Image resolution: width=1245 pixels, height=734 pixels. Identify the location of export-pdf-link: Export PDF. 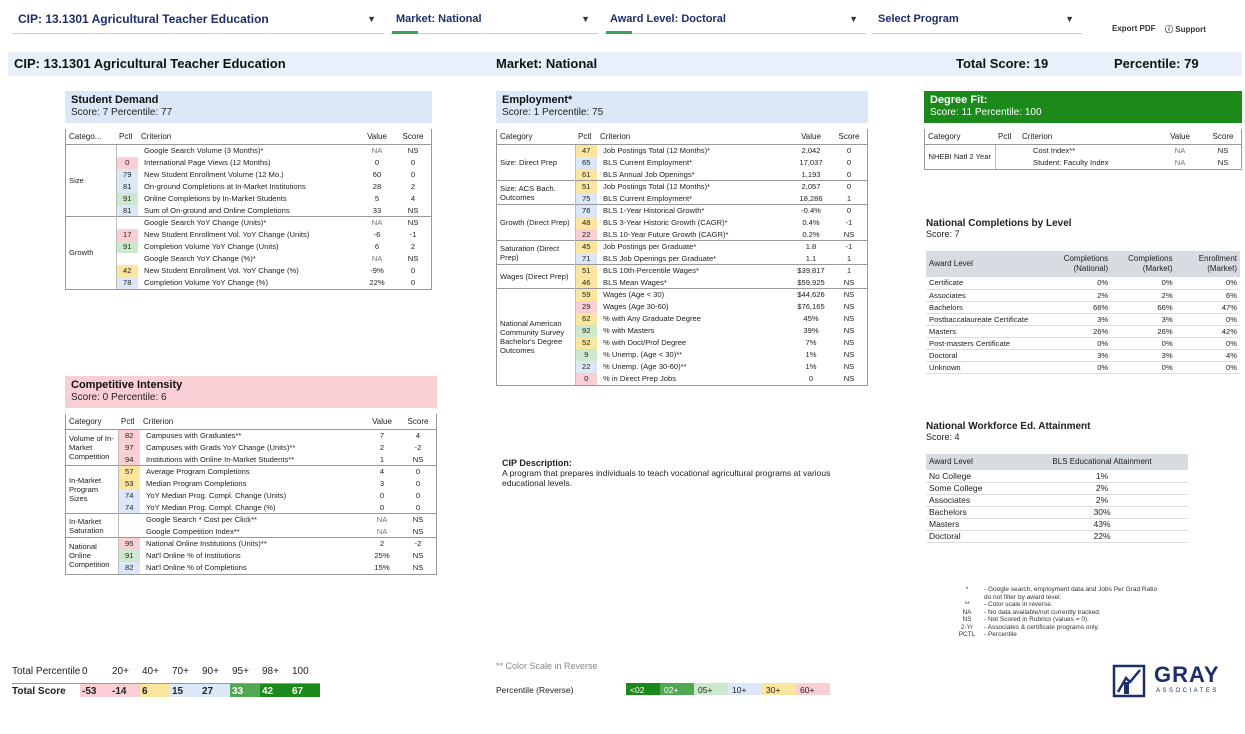
(1134, 28).